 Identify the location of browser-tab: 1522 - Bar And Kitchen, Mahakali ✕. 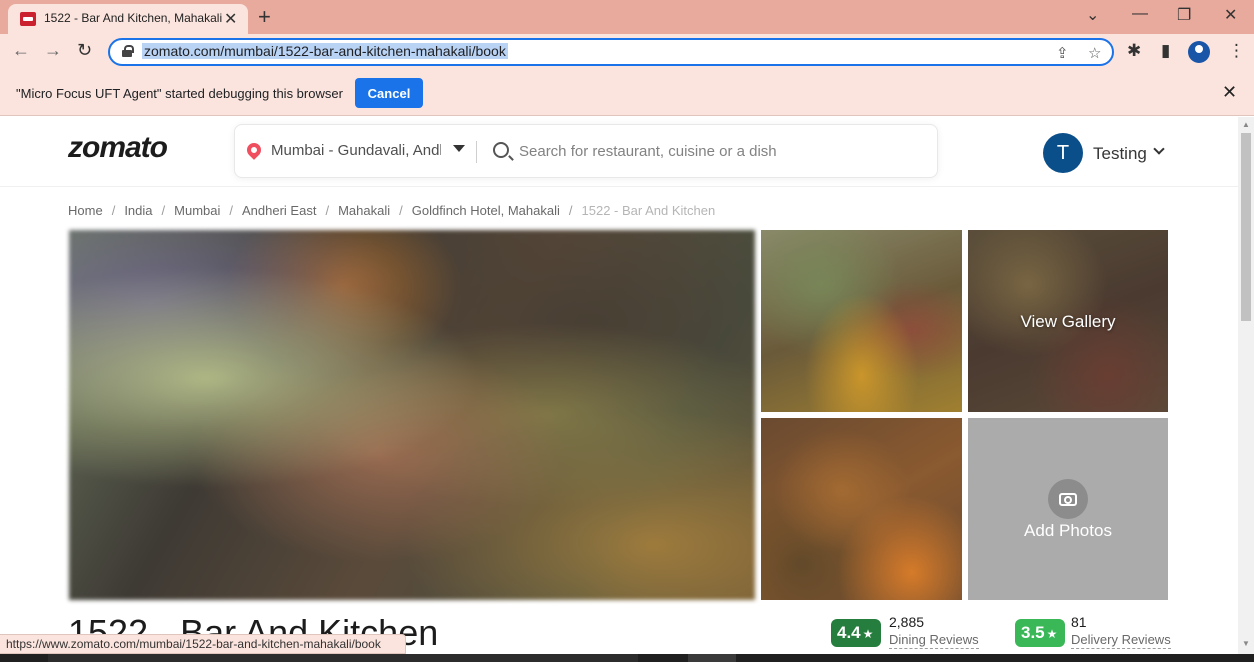
(128, 19).